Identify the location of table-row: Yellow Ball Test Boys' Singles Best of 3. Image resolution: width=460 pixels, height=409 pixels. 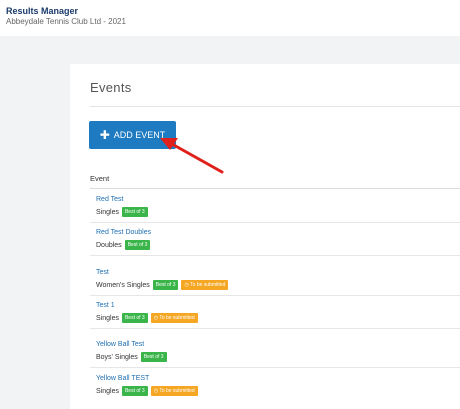
(275, 351).